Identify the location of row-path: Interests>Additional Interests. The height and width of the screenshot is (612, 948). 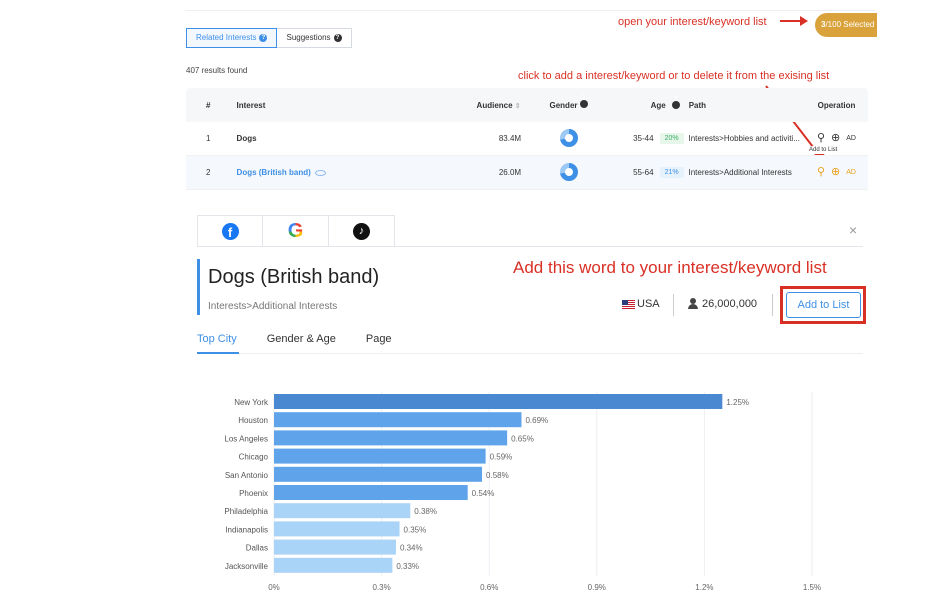
(740, 172).